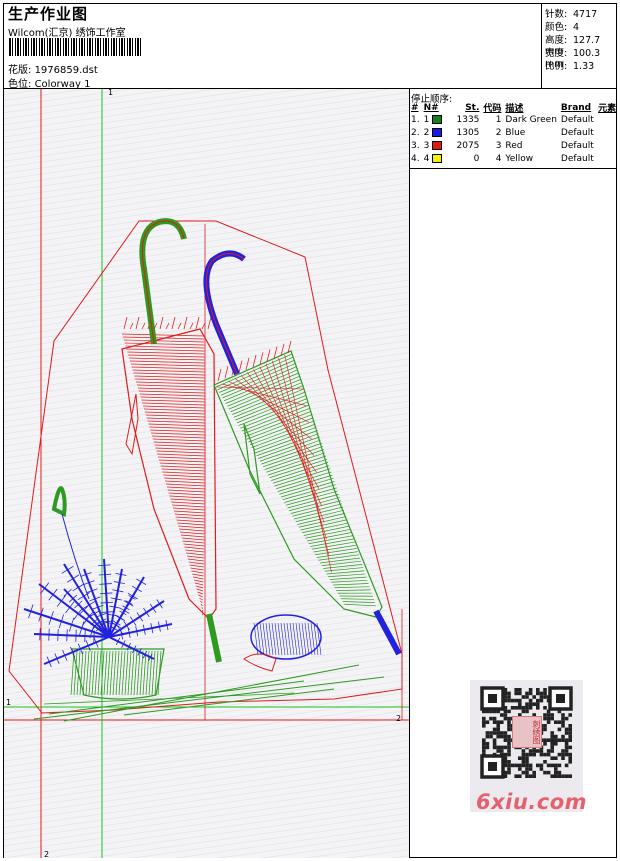 This screenshot has width=620, height=861. I want to click on info-value: 1.33, so click(584, 66).